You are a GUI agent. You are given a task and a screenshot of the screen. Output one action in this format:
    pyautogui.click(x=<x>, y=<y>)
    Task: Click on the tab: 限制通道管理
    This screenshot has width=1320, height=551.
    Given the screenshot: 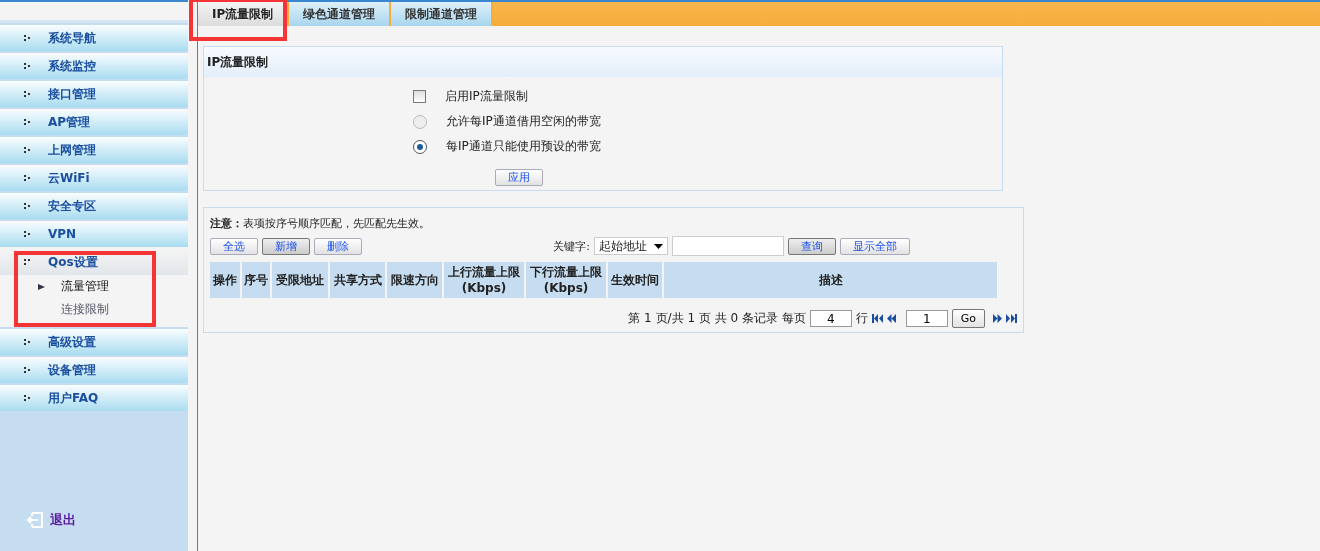 What is the action you would take?
    pyautogui.click(x=442, y=14)
    